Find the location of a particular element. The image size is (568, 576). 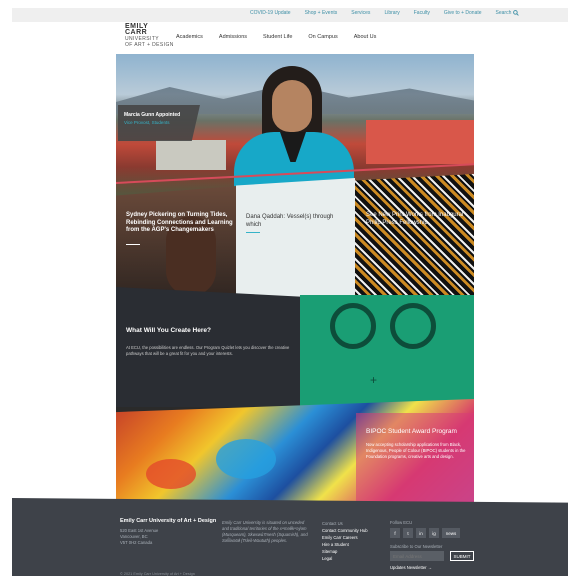

card-image-print is located at coordinates (414, 239).